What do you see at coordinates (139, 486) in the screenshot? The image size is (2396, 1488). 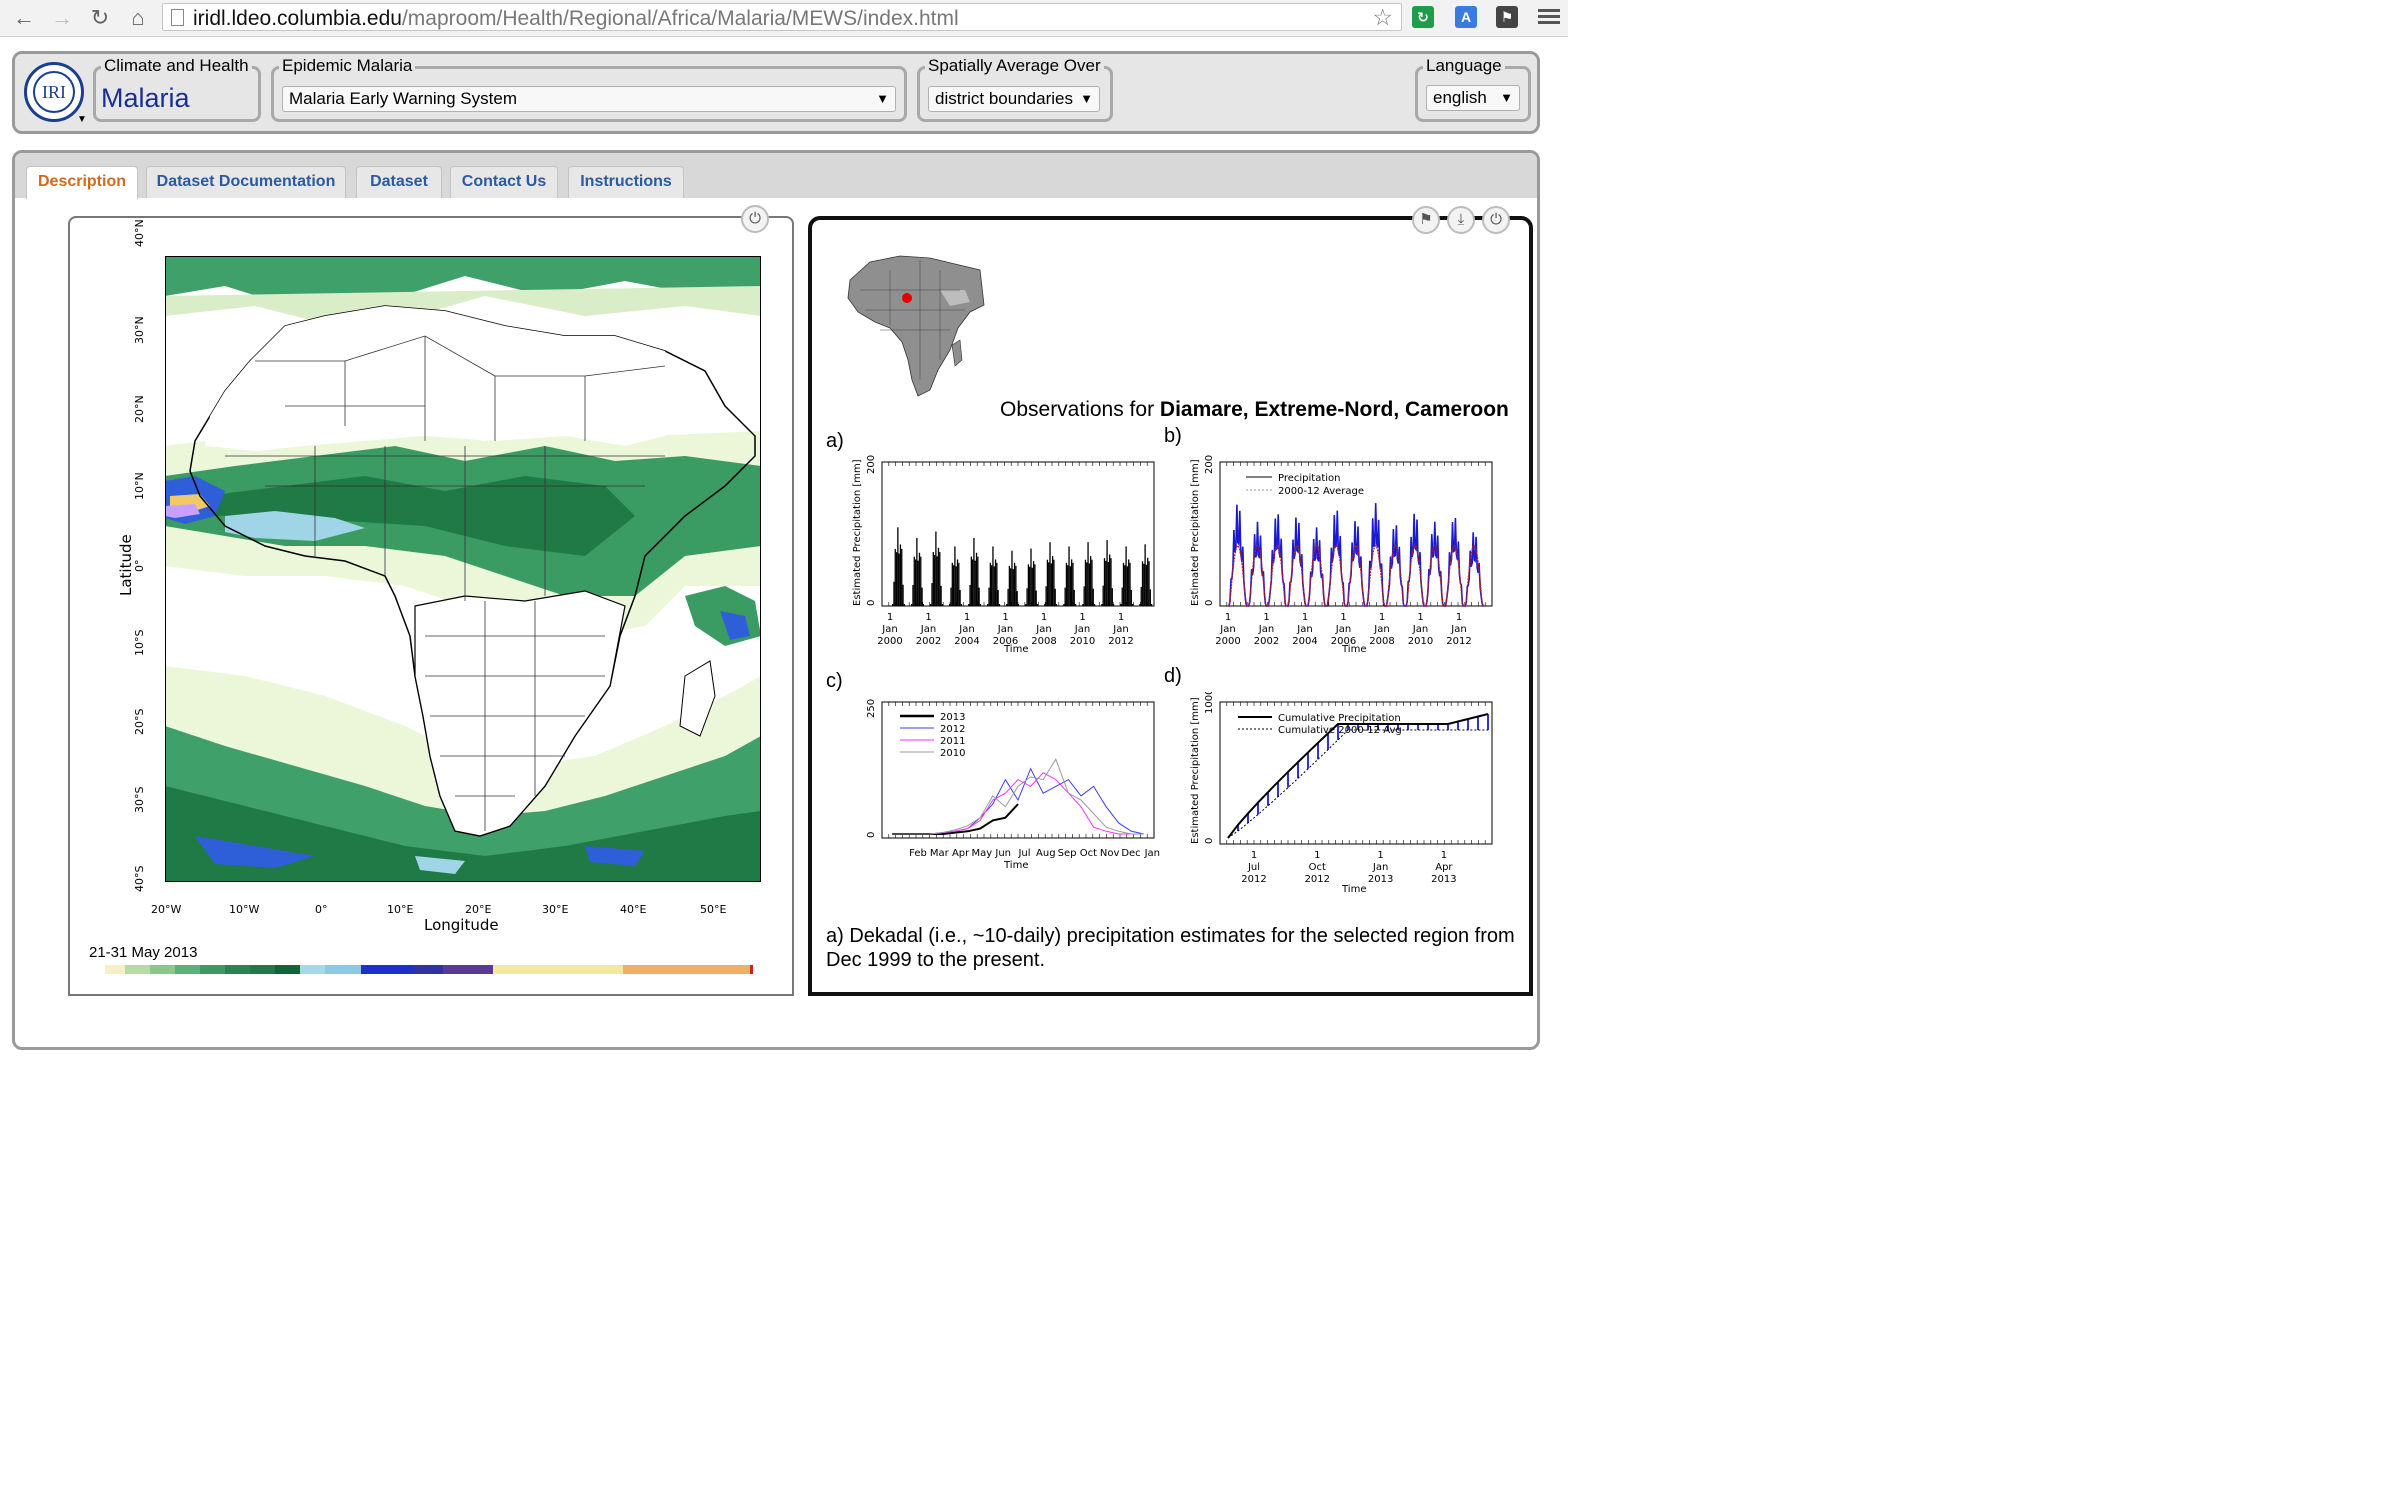 I see `lat-tick: 10°N` at bounding box center [139, 486].